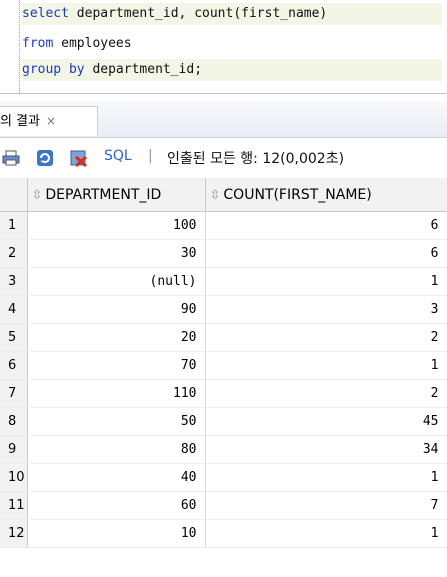 The width and height of the screenshot is (447, 577). I want to click on close-icon: ×, so click(51, 121).